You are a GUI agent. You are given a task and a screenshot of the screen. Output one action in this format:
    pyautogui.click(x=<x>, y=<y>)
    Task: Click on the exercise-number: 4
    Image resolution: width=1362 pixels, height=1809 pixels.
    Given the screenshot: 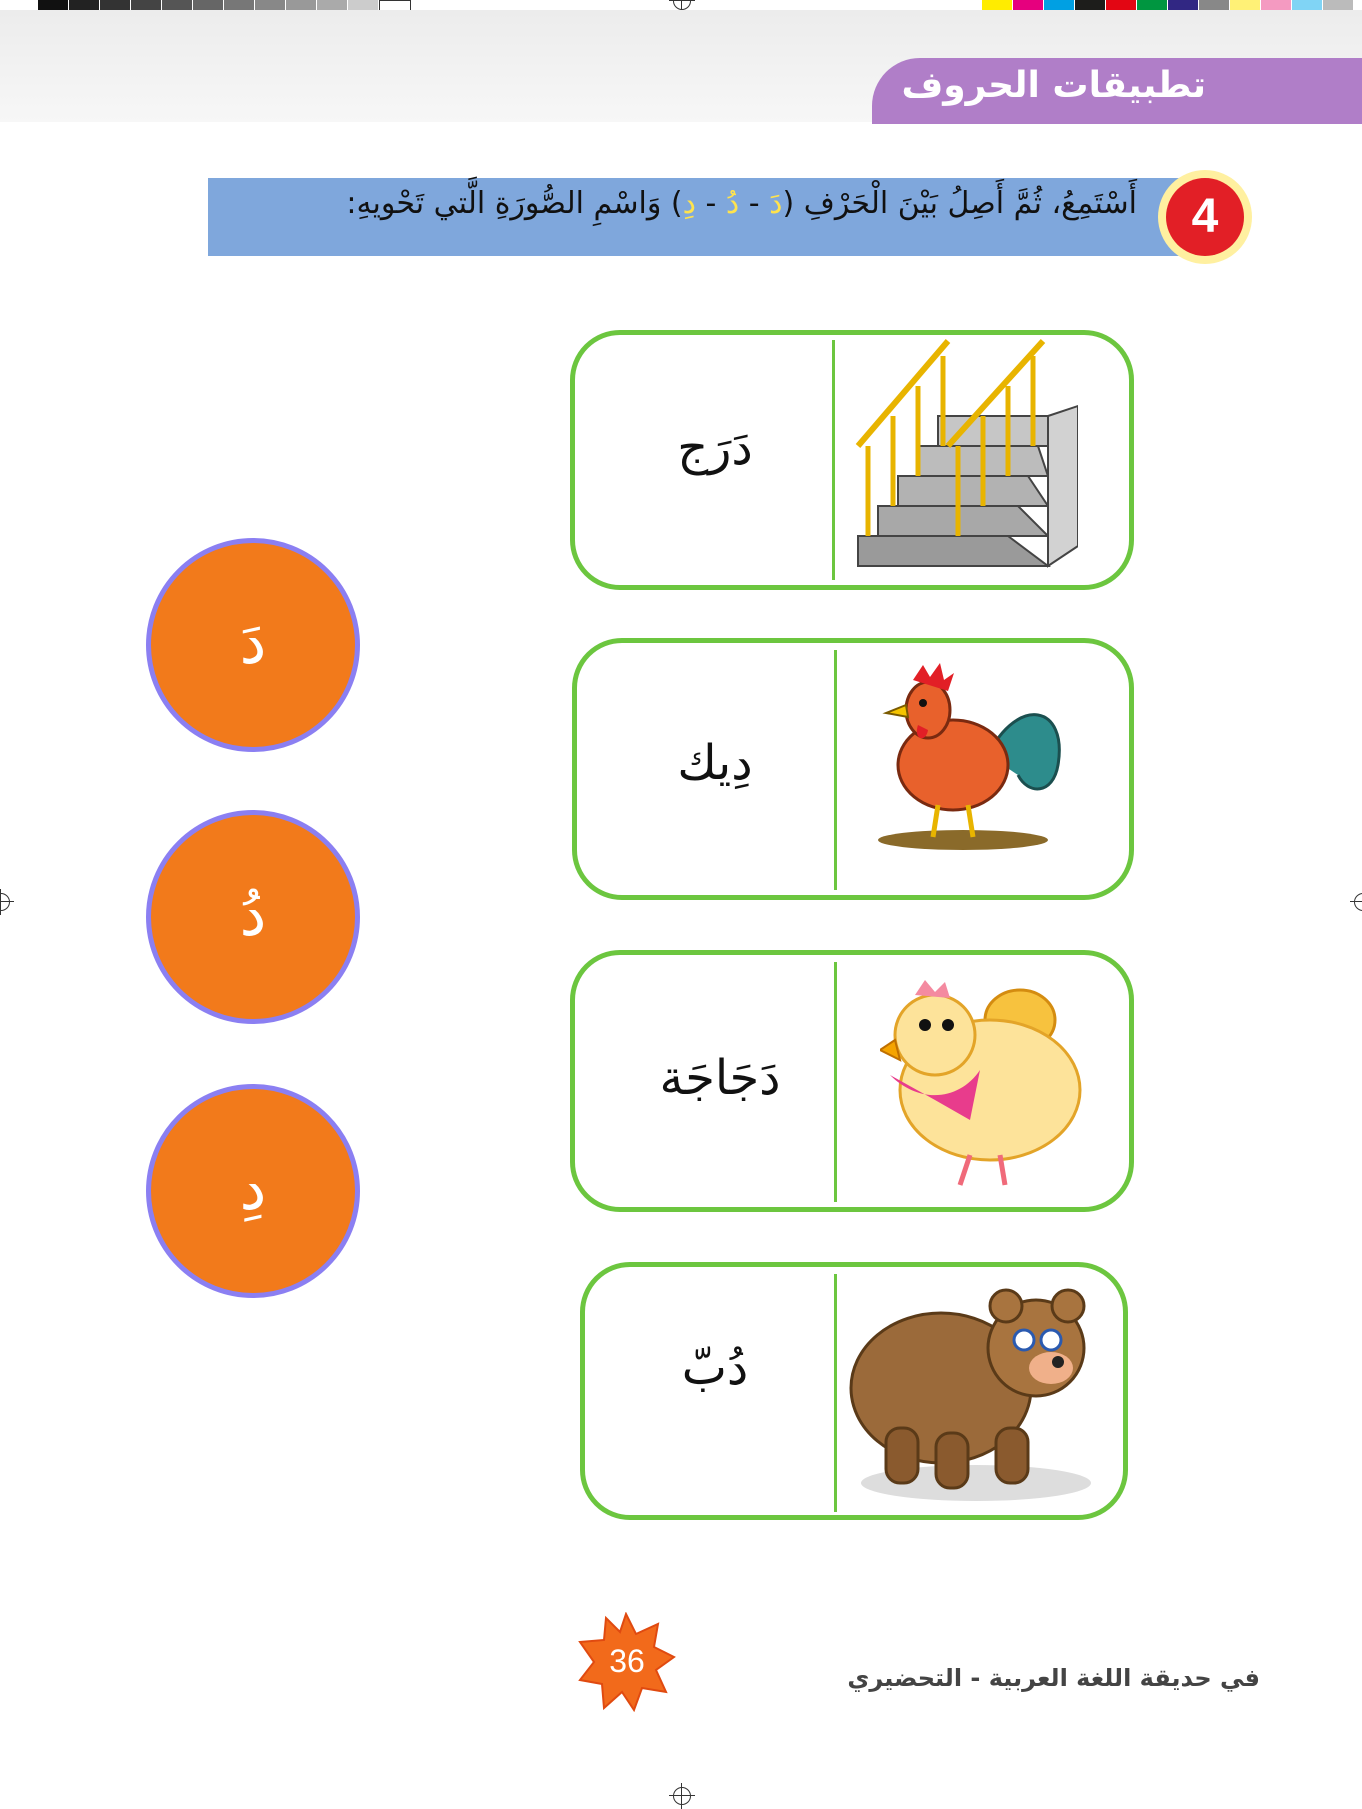 What is the action you would take?
    pyautogui.click(x=1205, y=217)
    